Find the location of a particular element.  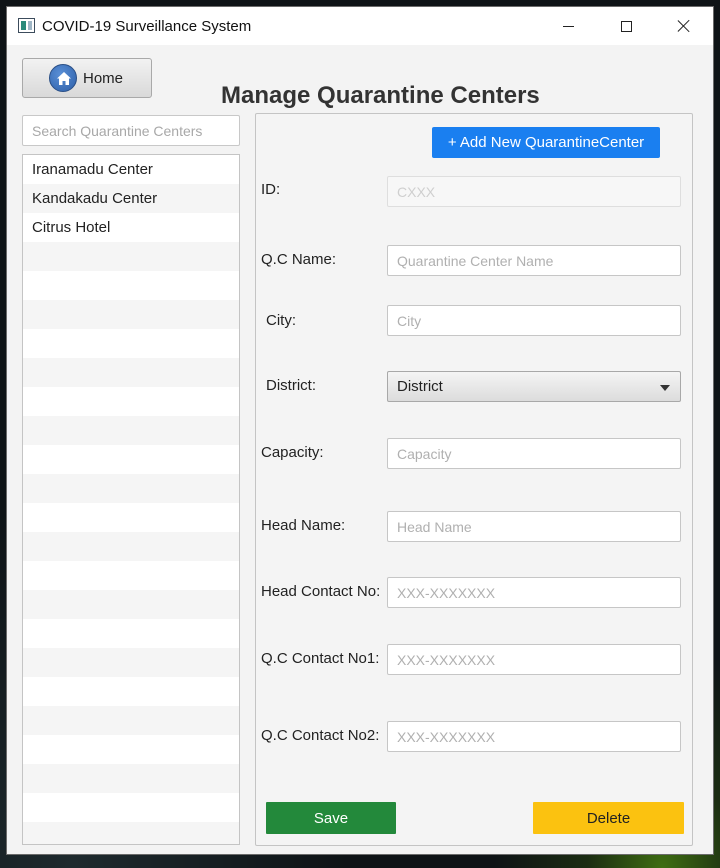

center-name-field is located at coordinates (534, 260).